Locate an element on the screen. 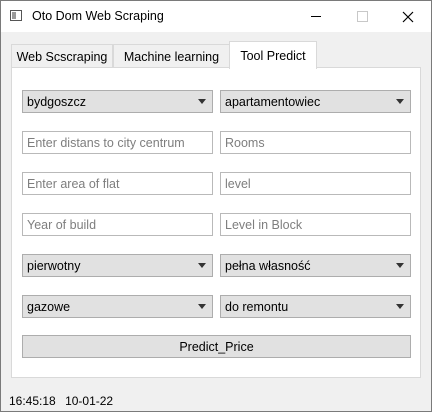  level-in-block-input is located at coordinates (315, 224).